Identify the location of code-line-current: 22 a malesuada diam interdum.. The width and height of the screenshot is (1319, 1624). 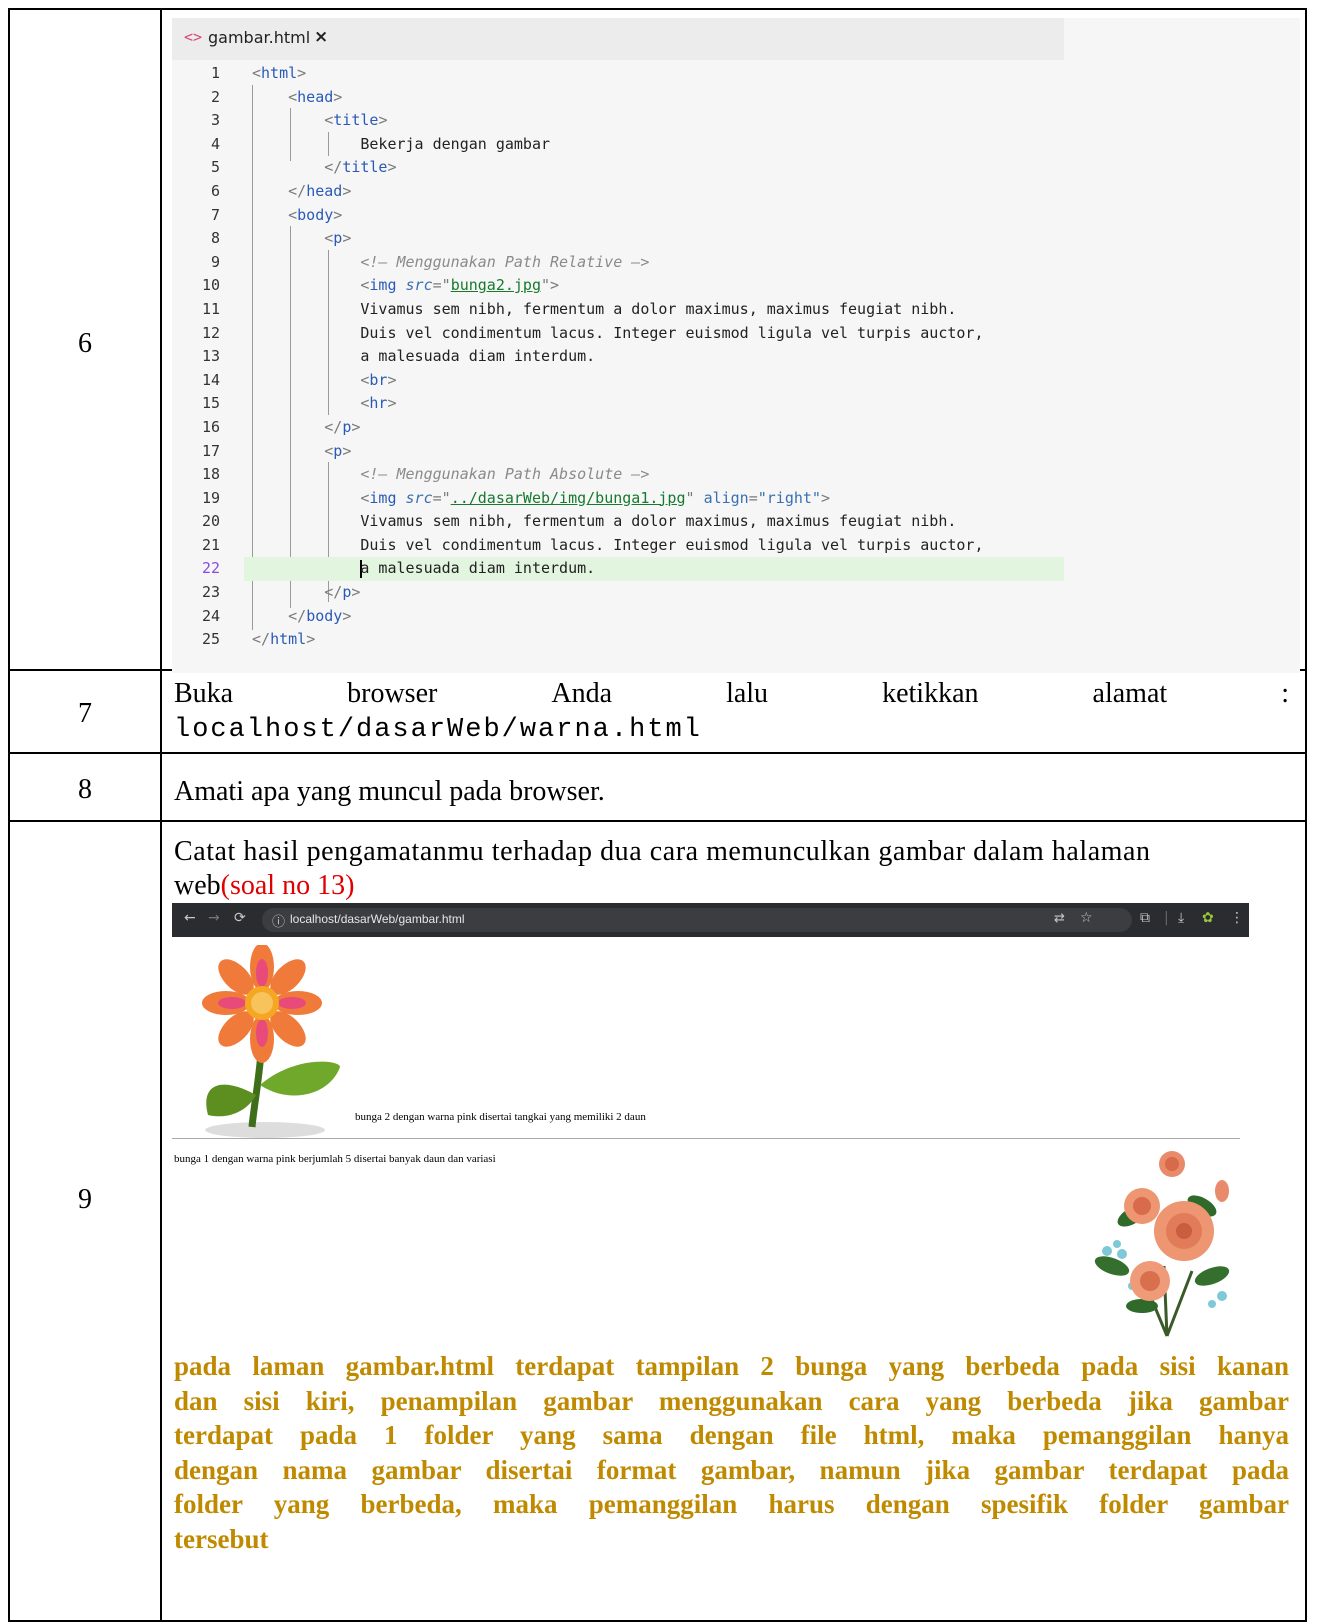
(736, 569).